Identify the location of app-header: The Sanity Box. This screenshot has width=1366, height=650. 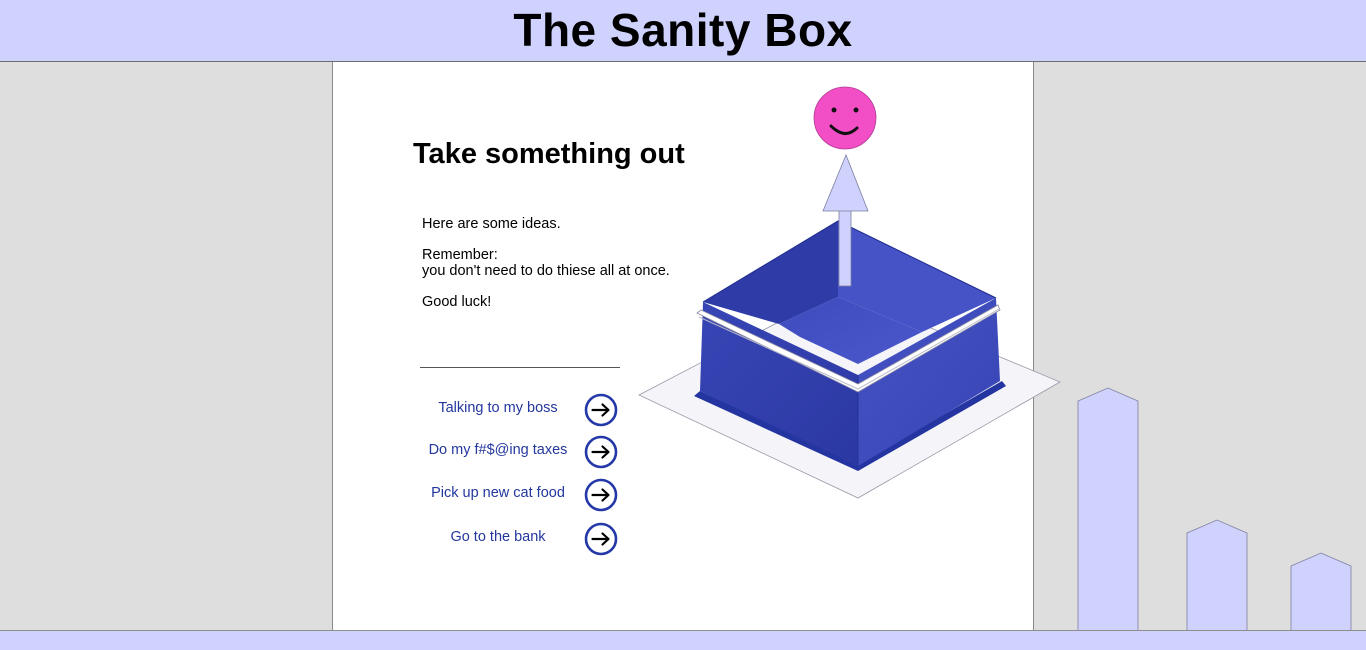
(683, 31).